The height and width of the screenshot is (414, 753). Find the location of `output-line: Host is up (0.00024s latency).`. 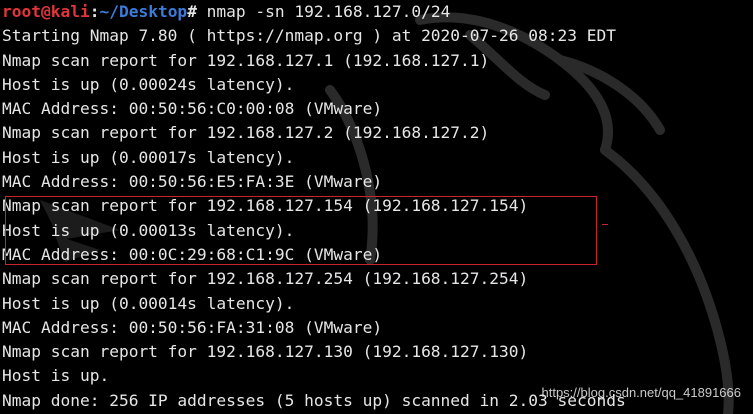

output-line: Host is up (0.00024s latency). is located at coordinates (148, 84).